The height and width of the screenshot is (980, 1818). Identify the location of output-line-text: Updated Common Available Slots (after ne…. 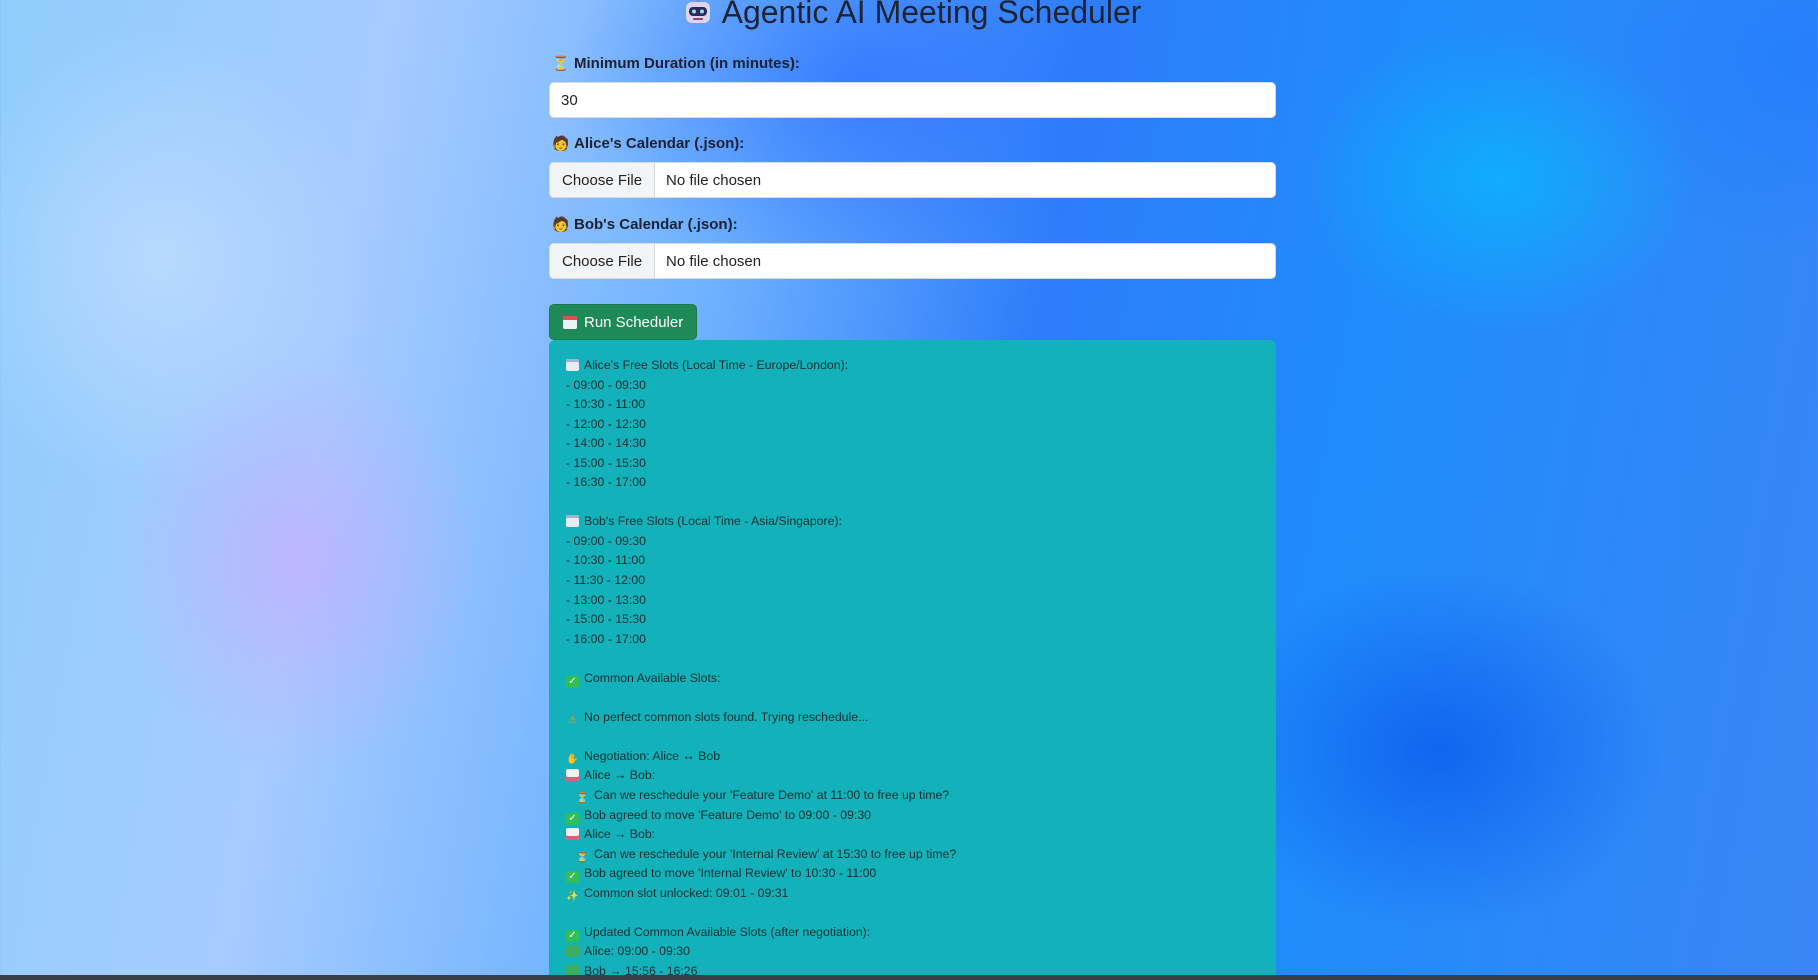
(727, 931).